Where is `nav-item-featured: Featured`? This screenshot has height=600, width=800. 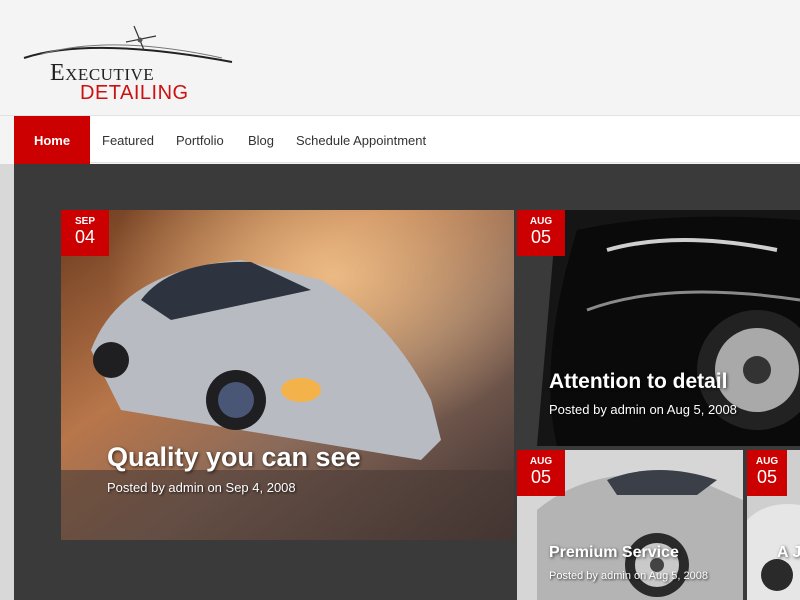 nav-item-featured: Featured is located at coordinates (128, 139).